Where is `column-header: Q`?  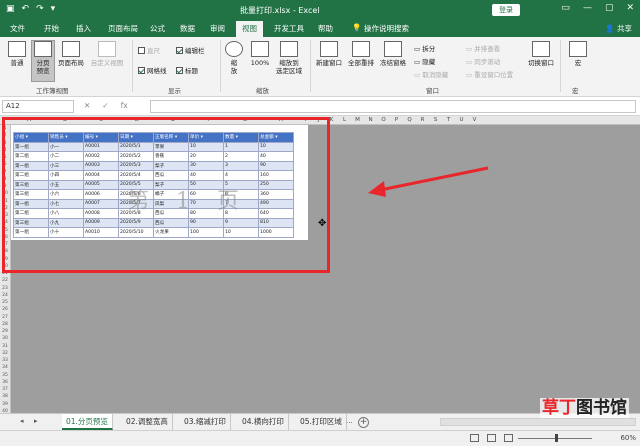 column-header: Q is located at coordinates (409, 120).